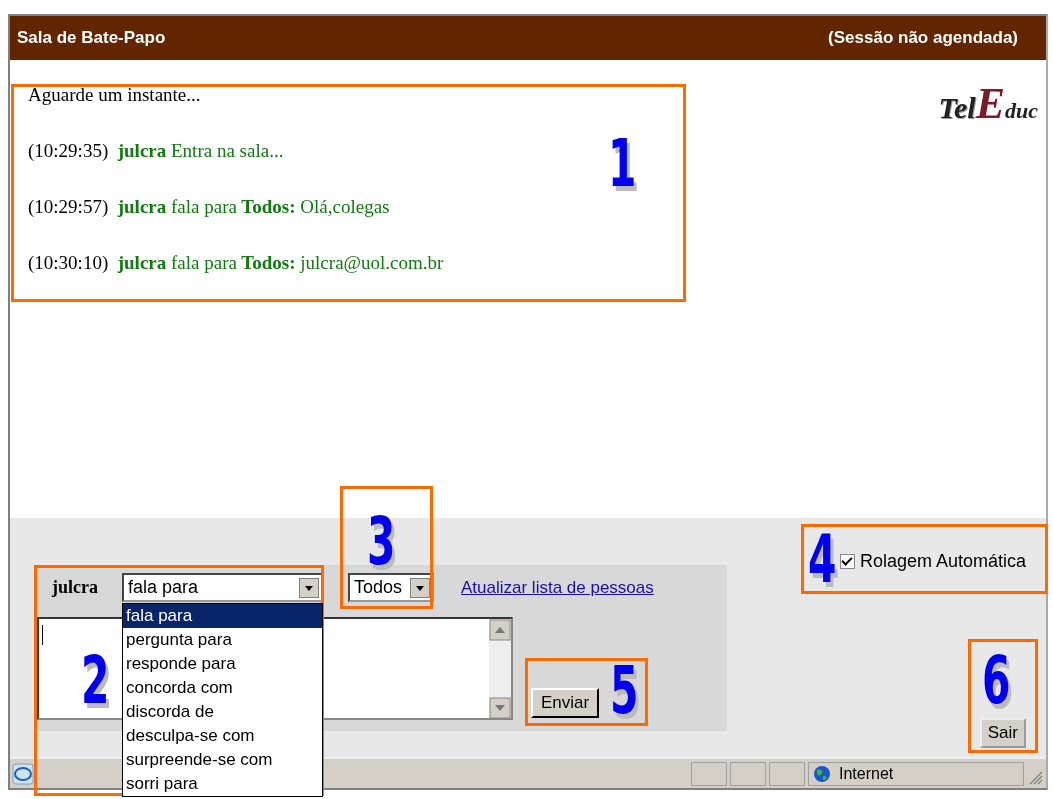 The image size is (1053, 799). What do you see at coordinates (923, 38) in the screenshot?
I see `session-status: (Sessão não agendada)` at bounding box center [923, 38].